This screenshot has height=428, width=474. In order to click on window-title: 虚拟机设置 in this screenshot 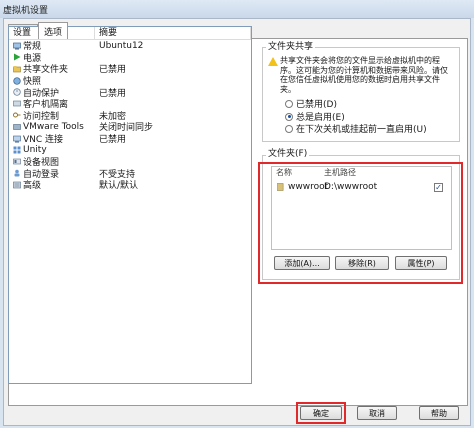, I will do `click(26, 10)`.